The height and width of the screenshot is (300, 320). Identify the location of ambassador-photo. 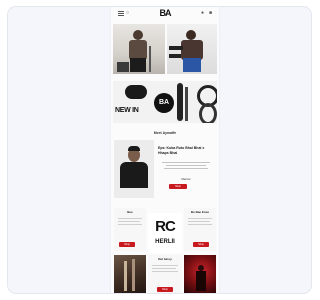
(134, 169).